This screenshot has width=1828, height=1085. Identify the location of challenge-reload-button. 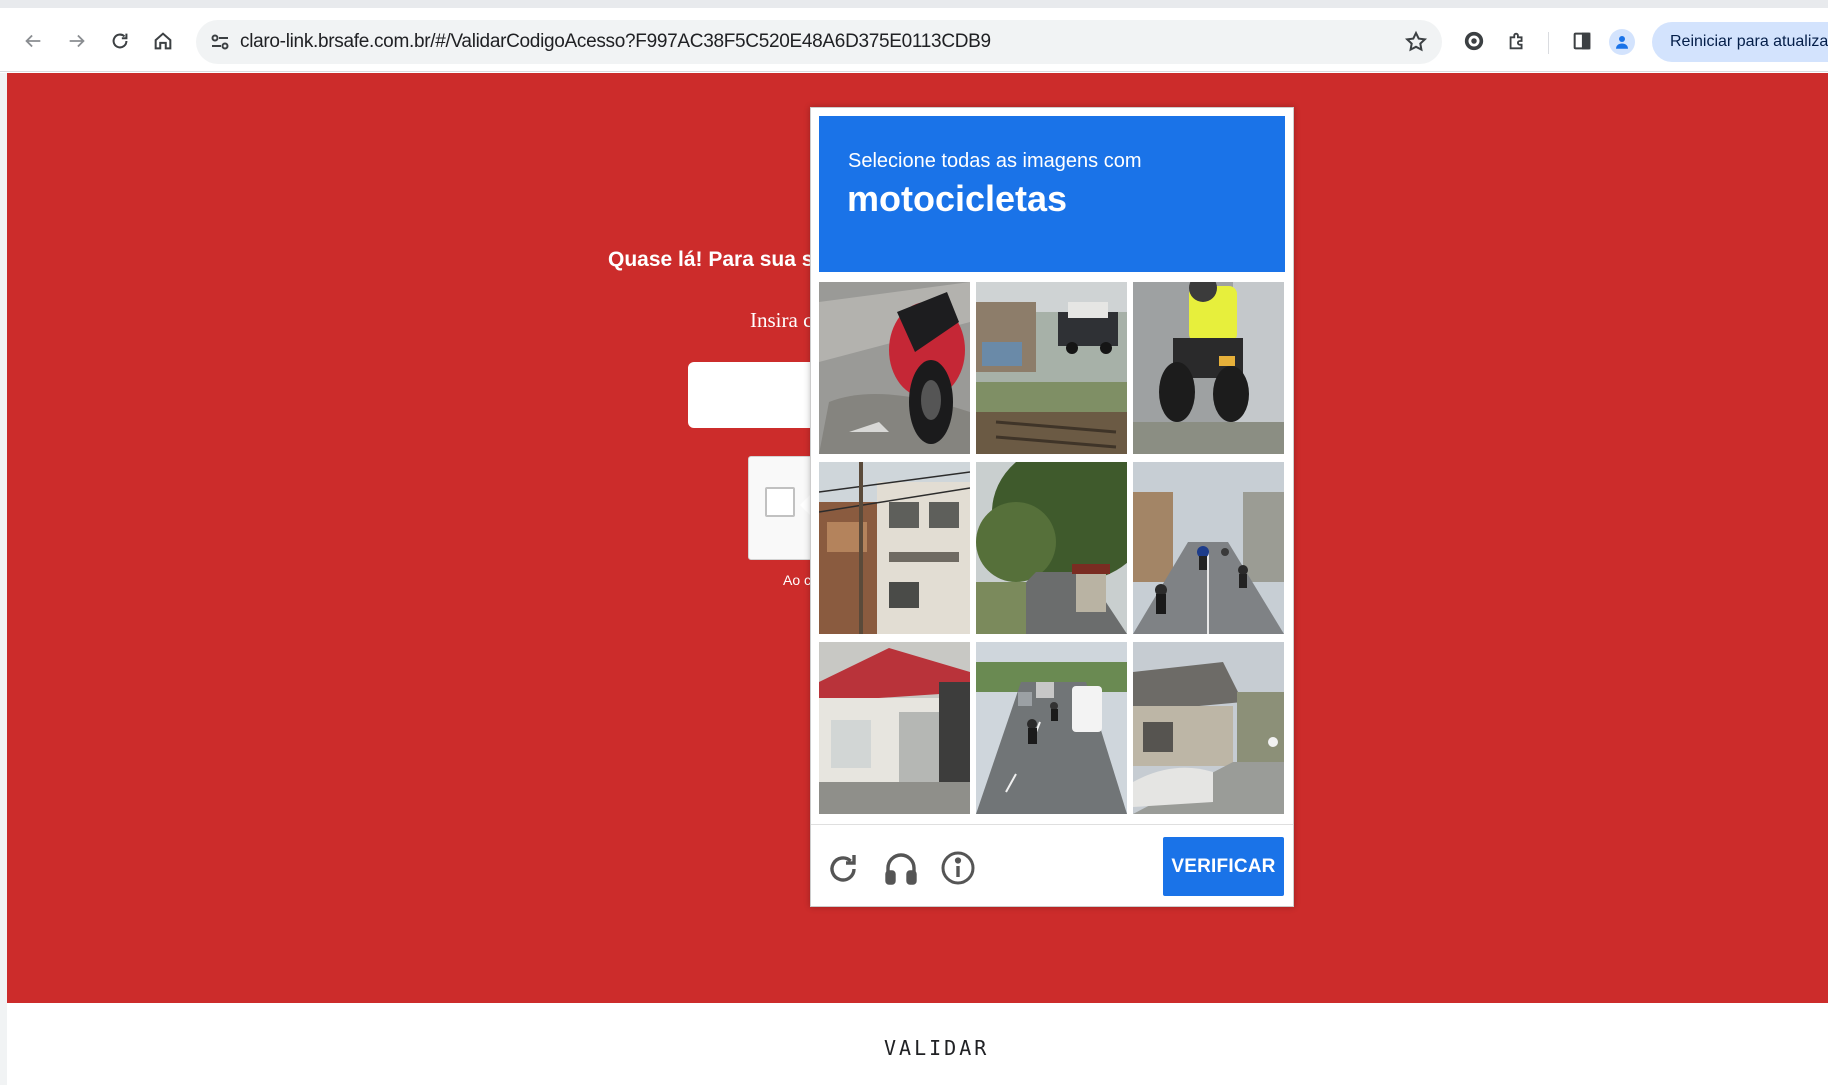
(843, 868).